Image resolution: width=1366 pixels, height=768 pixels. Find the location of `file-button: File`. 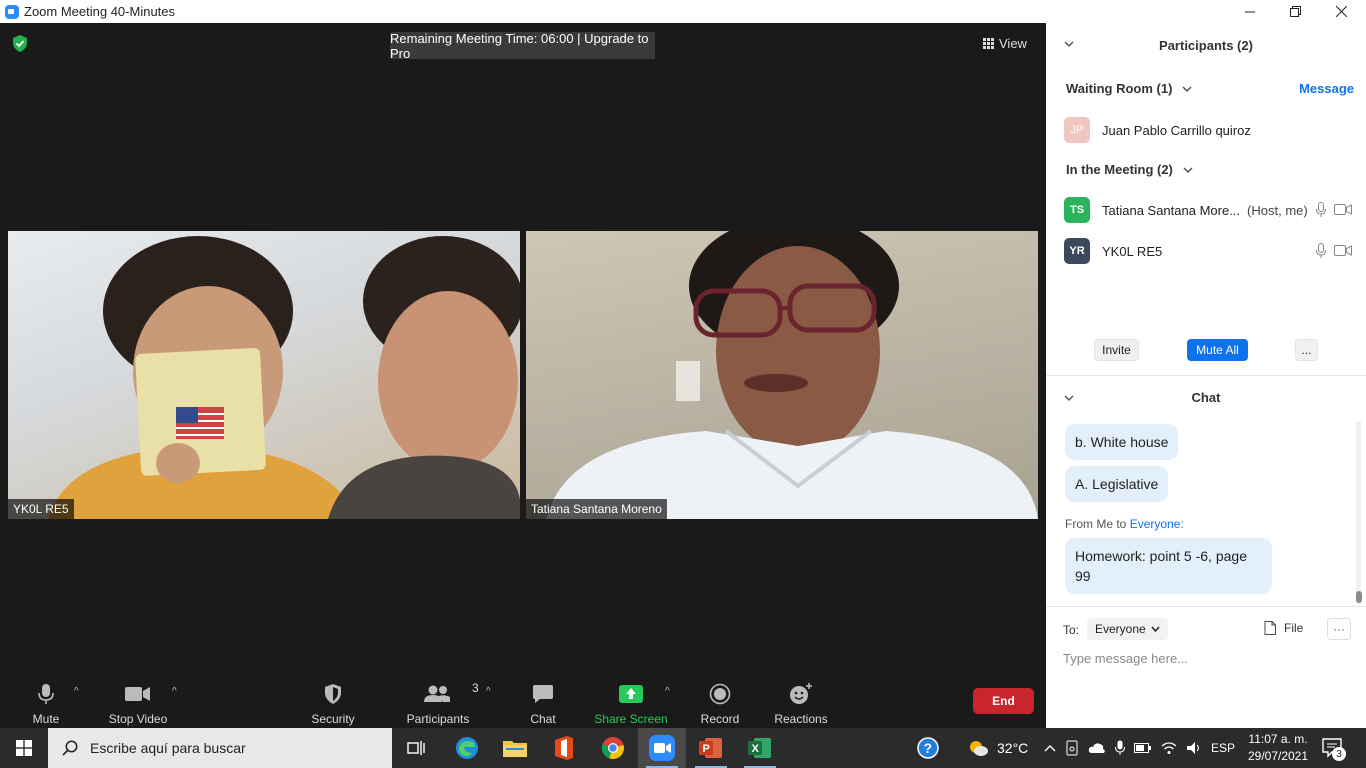

file-button: File is located at coordinates (1283, 628).